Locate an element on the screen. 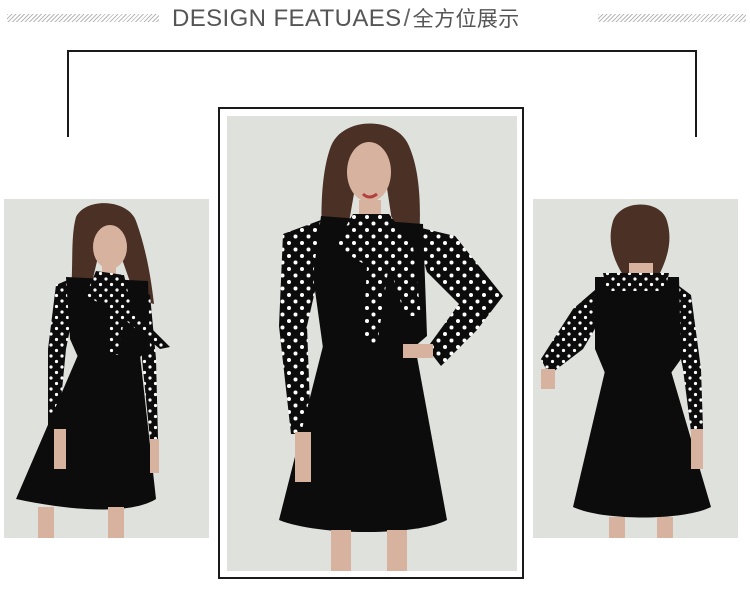 This screenshot has width=750, height=589. section-title: DESIGN FEATUAES/全方位展示 is located at coordinates (377, 19).